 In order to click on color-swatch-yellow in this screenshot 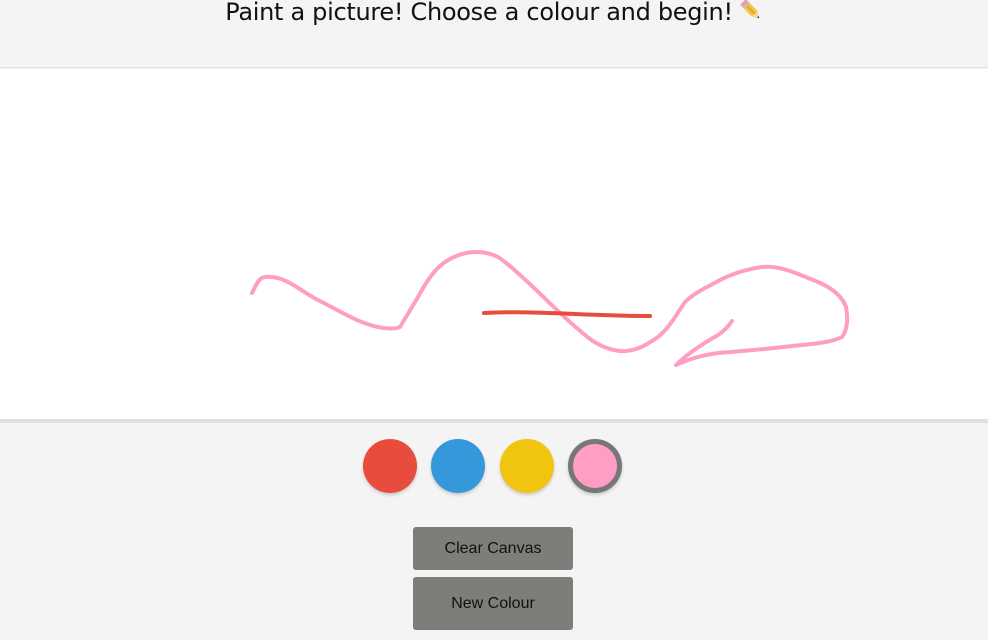, I will do `click(527, 466)`.